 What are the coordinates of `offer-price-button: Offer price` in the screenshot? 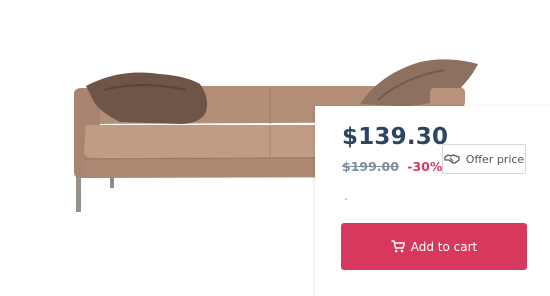 It's located at (484, 159).